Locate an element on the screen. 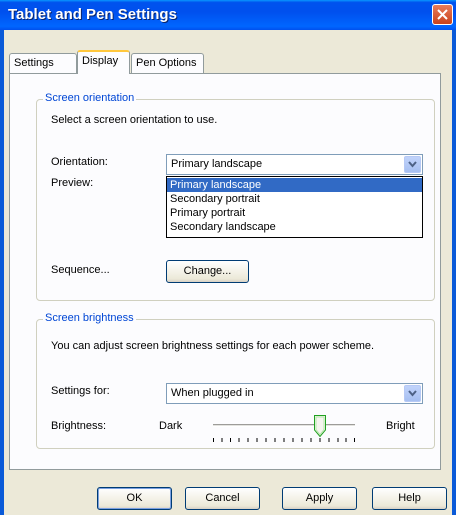 The width and height of the screenshot is (456, 515). preview-label: Preview: is located at coordinates (72, 183).